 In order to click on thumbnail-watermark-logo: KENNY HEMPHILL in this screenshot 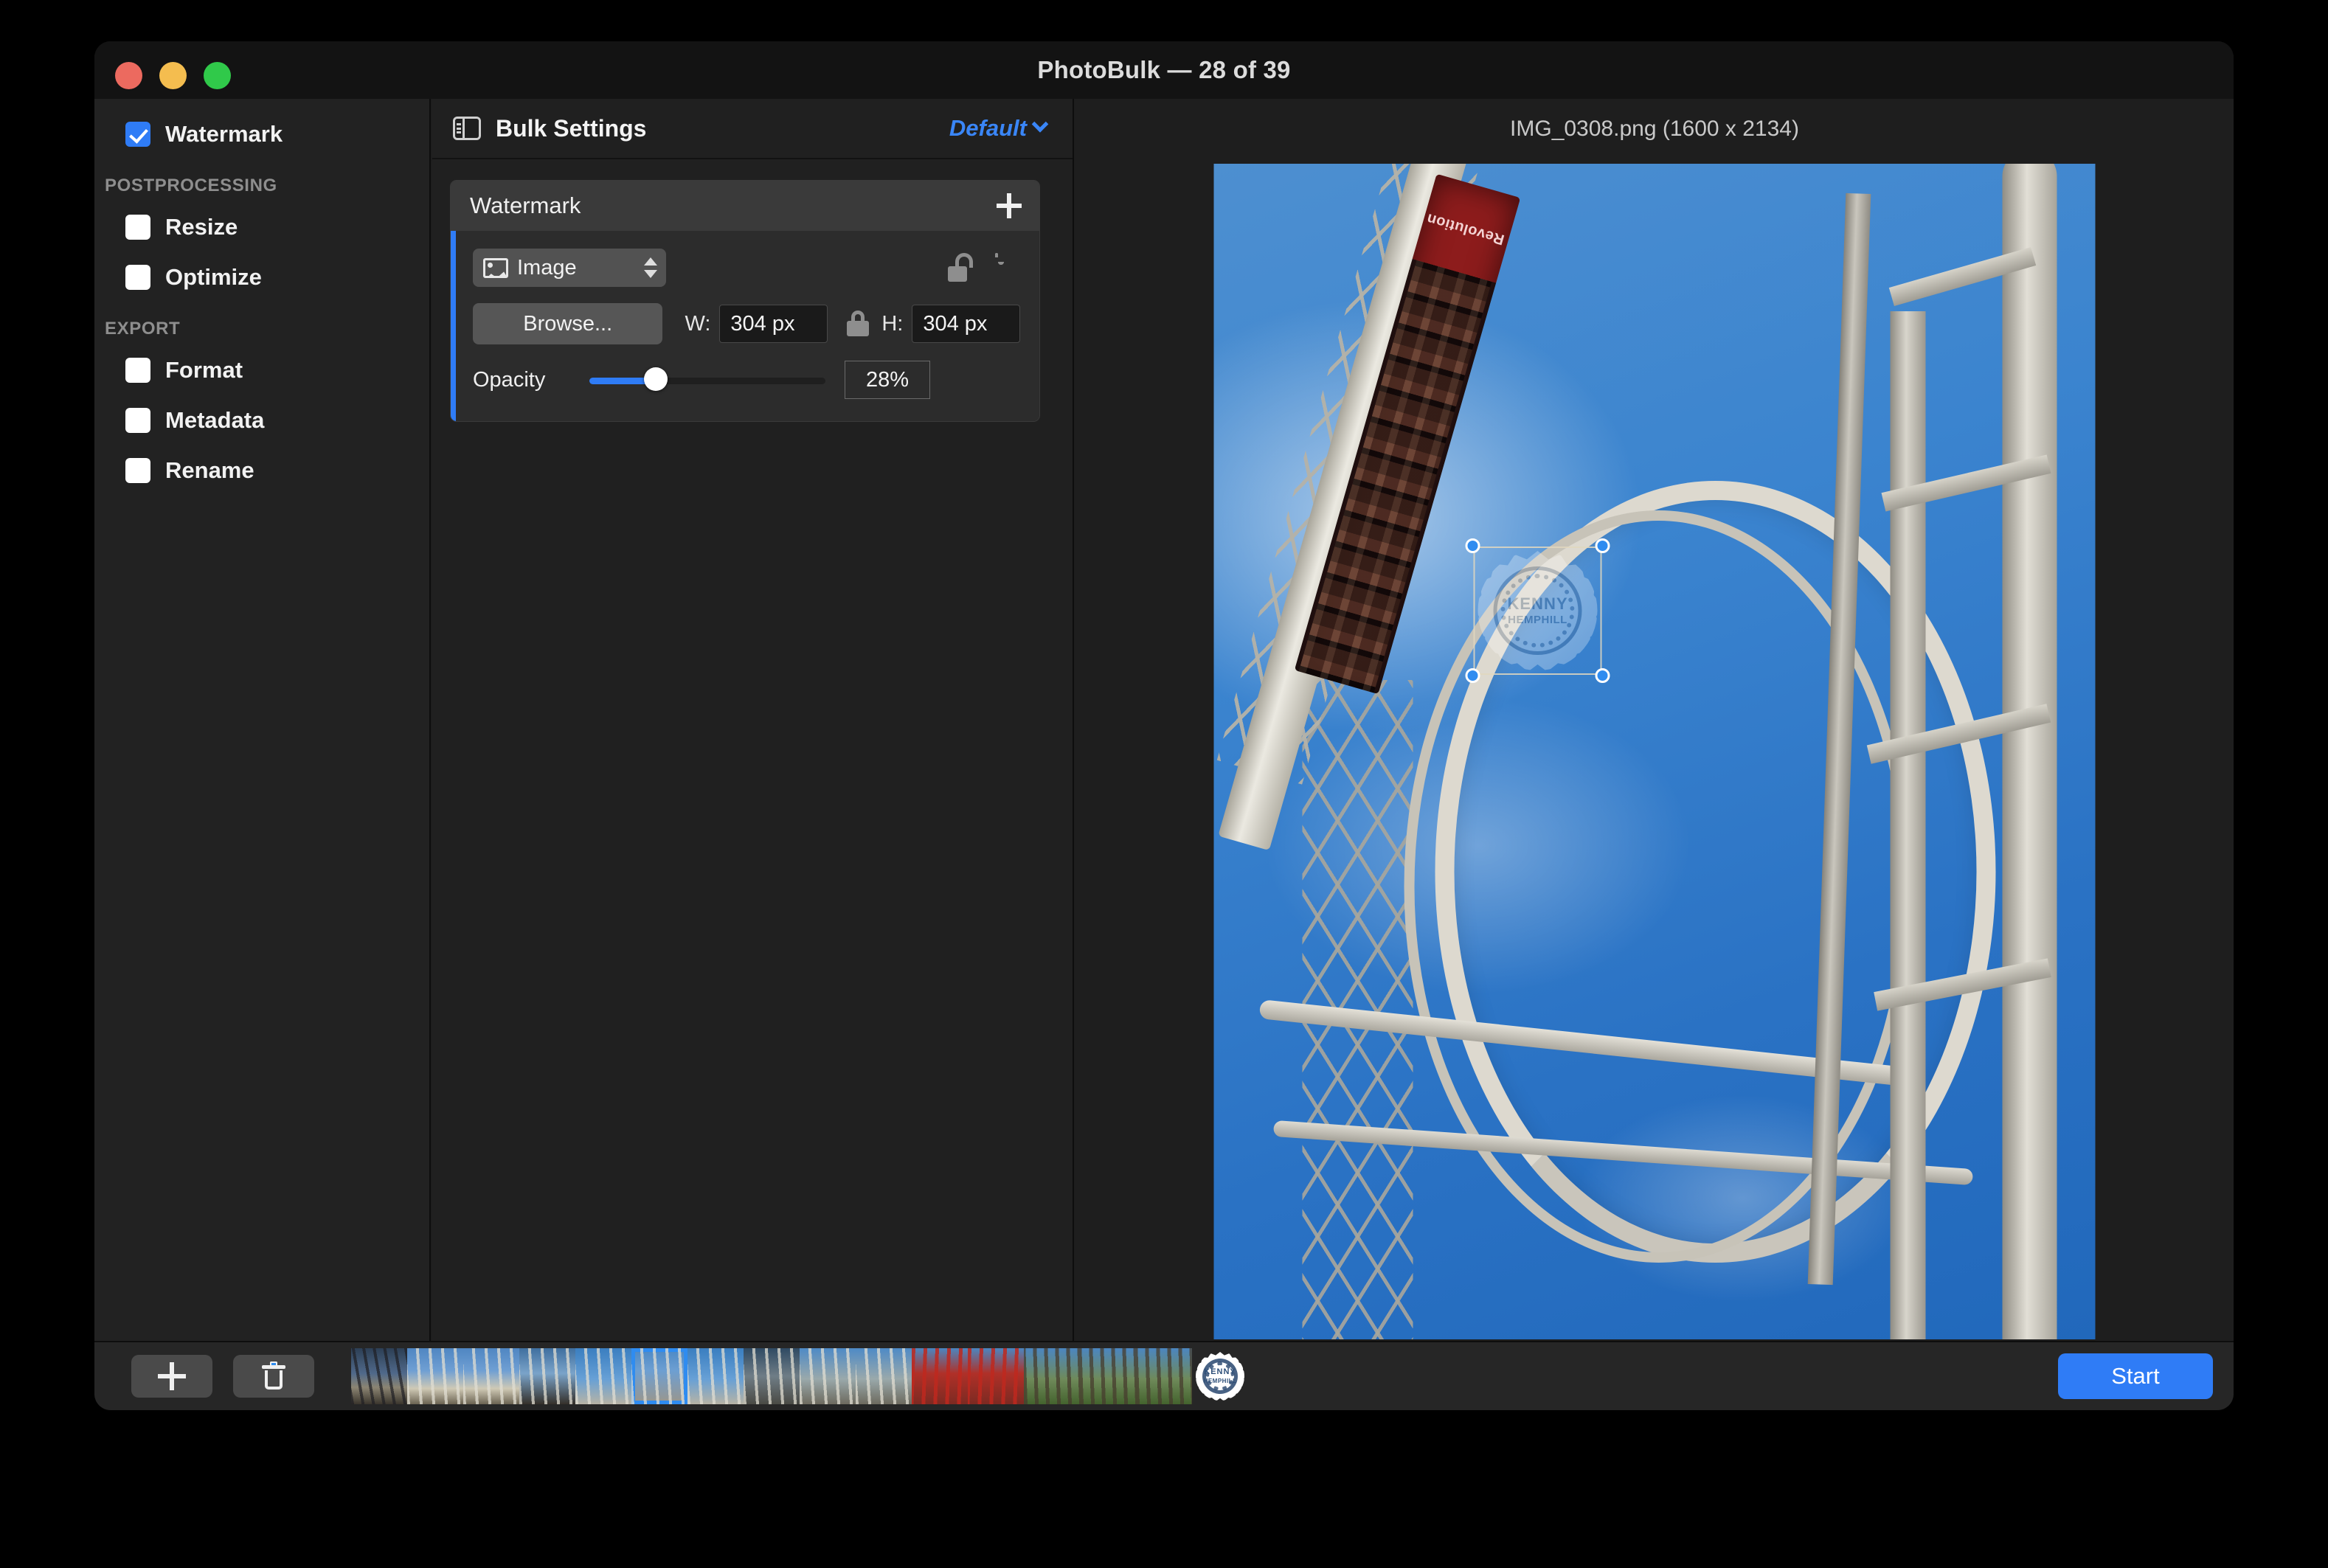, I will do `click(1220, 1376)`.